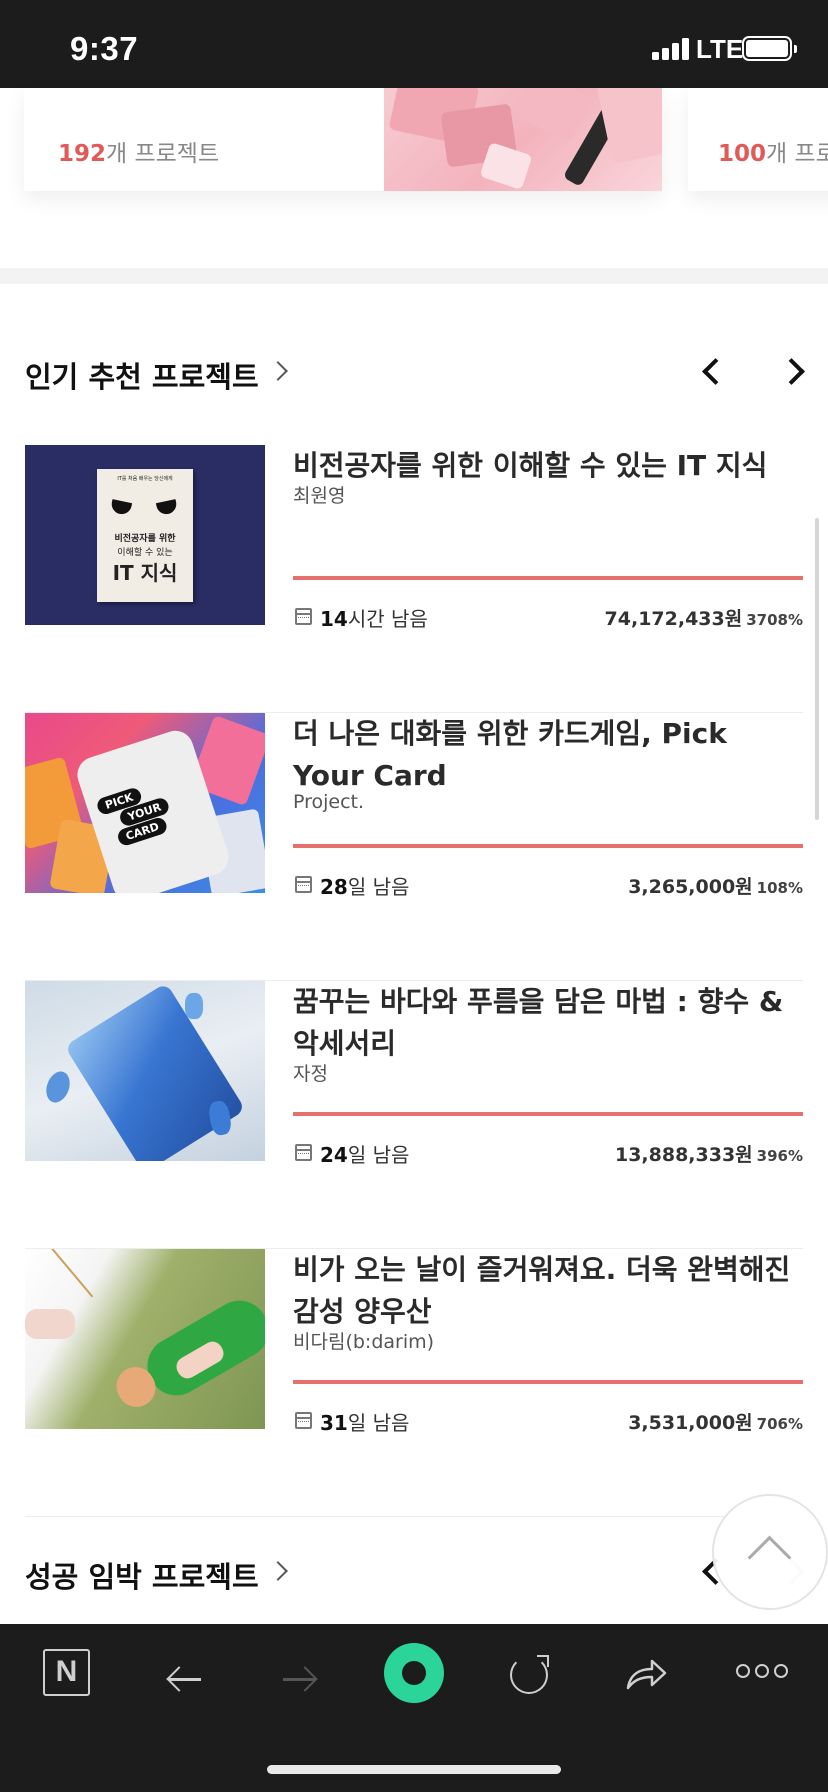 This screenshot has height=1792, width=828. What do you see at coordinates (769, 48) in the screenshot?
I see `battery-icon` at bounding box center [769, 48].